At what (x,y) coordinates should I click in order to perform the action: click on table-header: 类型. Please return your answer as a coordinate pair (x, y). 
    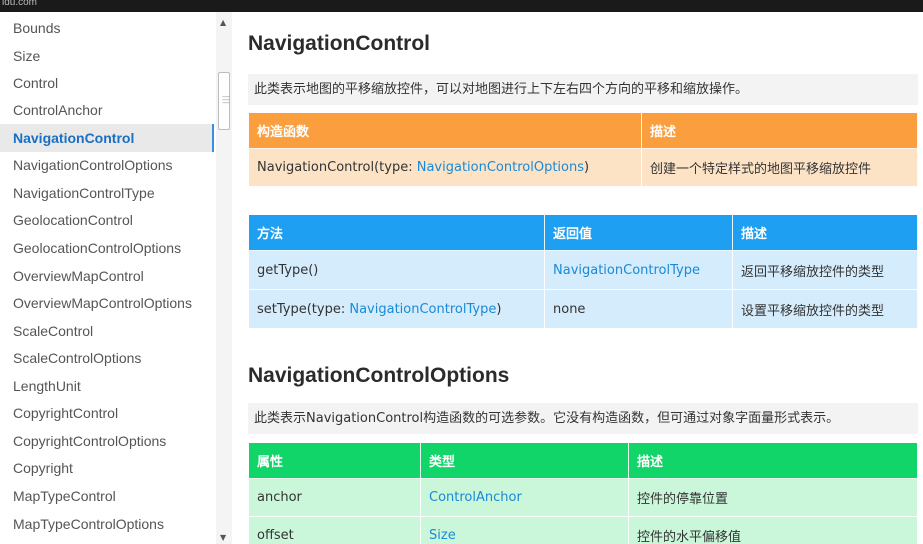
    Looking at the image, I should click on (524, 460).